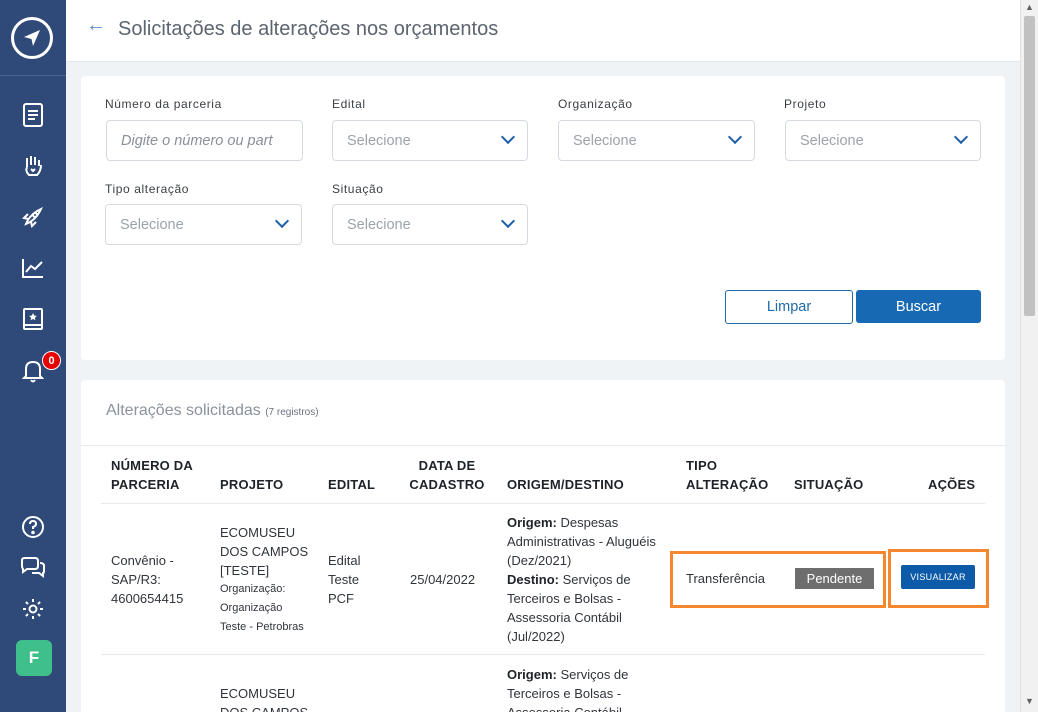 Image resolution: width=1038 pixels, height=712 pixels. I want to click on situacao-label: Situação, so click(358, 189).